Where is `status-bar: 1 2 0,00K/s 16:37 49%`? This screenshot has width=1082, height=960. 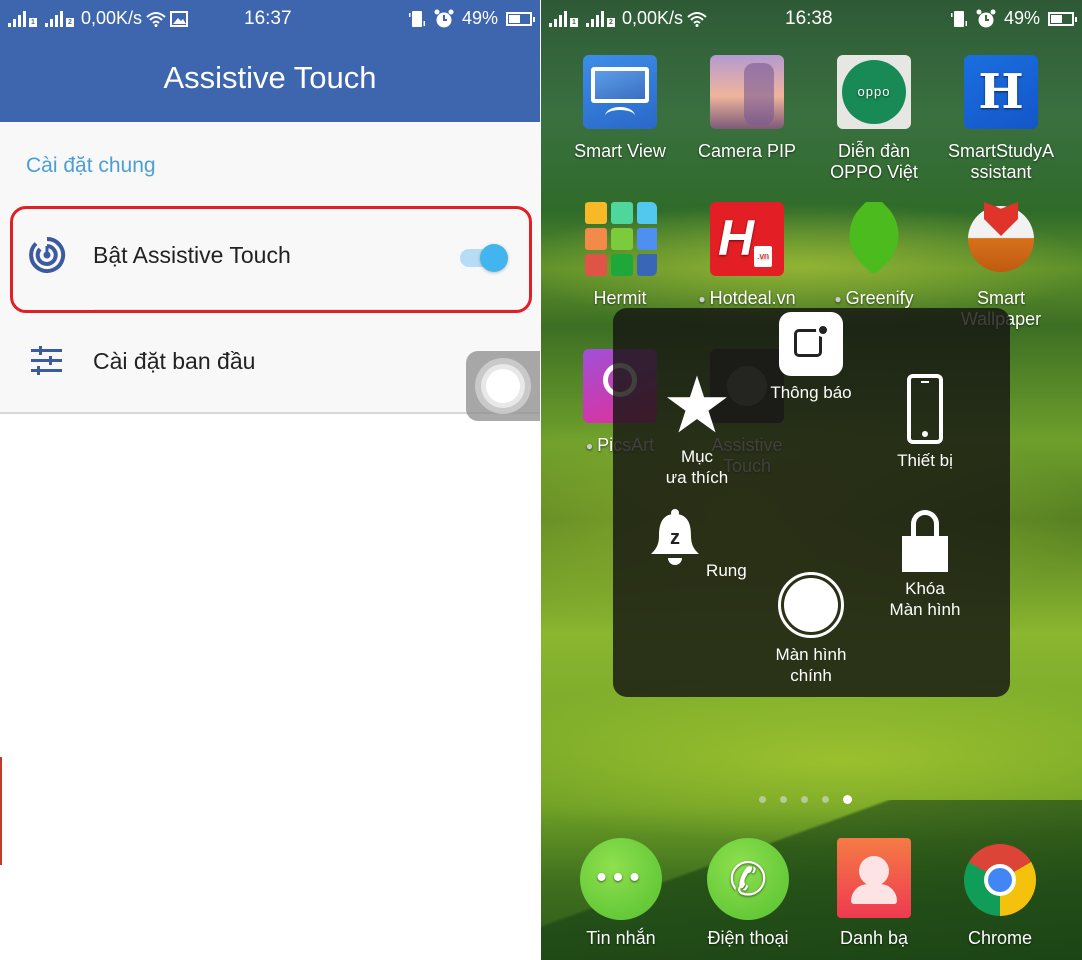
status-bar: 1 2 0,00K/s 16:37 49% is located at coordinates (270, 19).